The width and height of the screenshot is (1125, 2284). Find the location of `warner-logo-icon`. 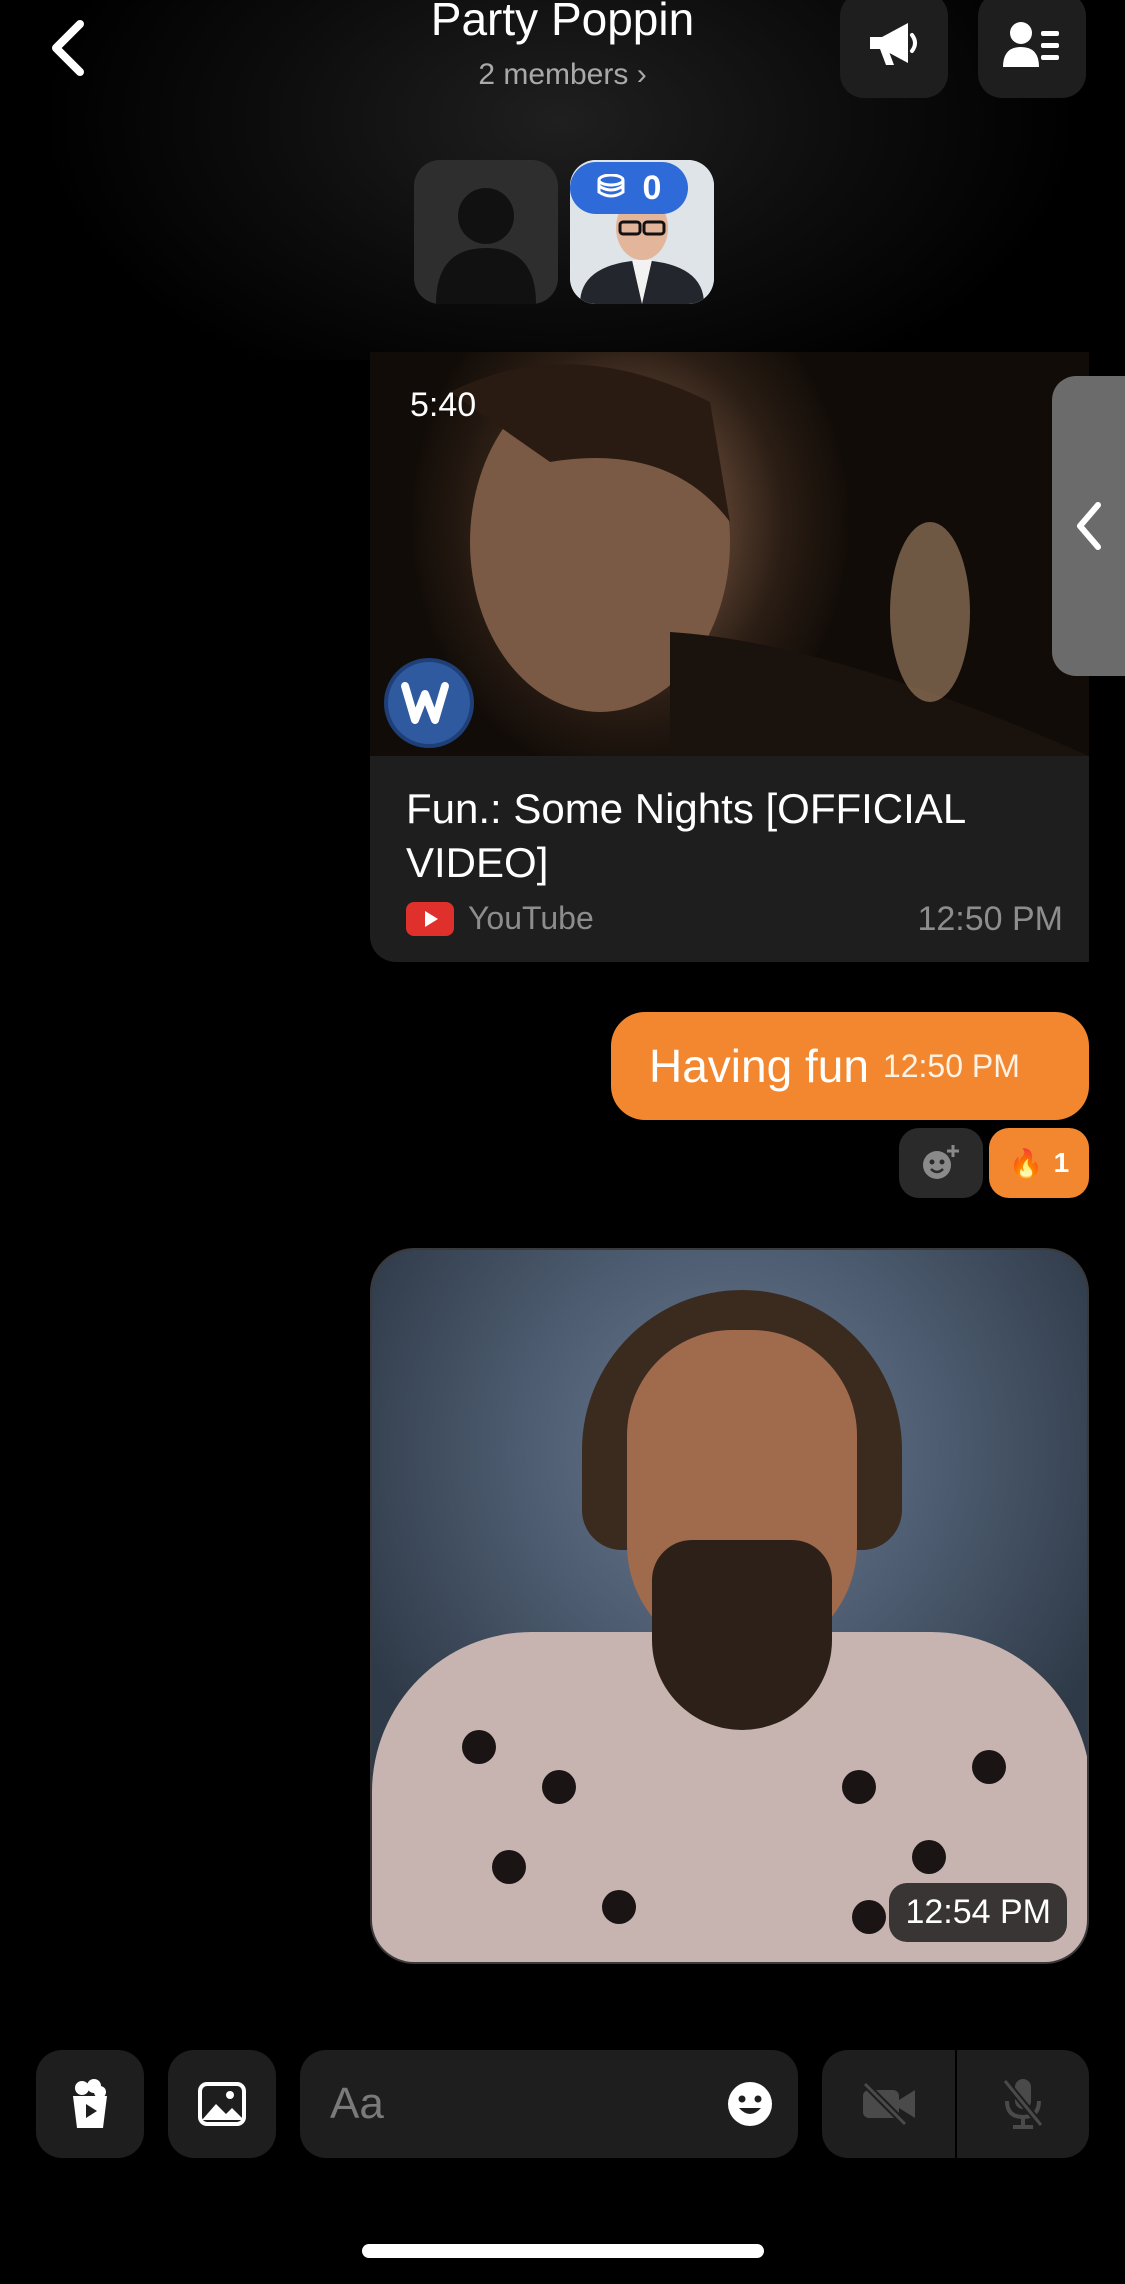

warner-logo-icon is located at coordinates (429, 703).